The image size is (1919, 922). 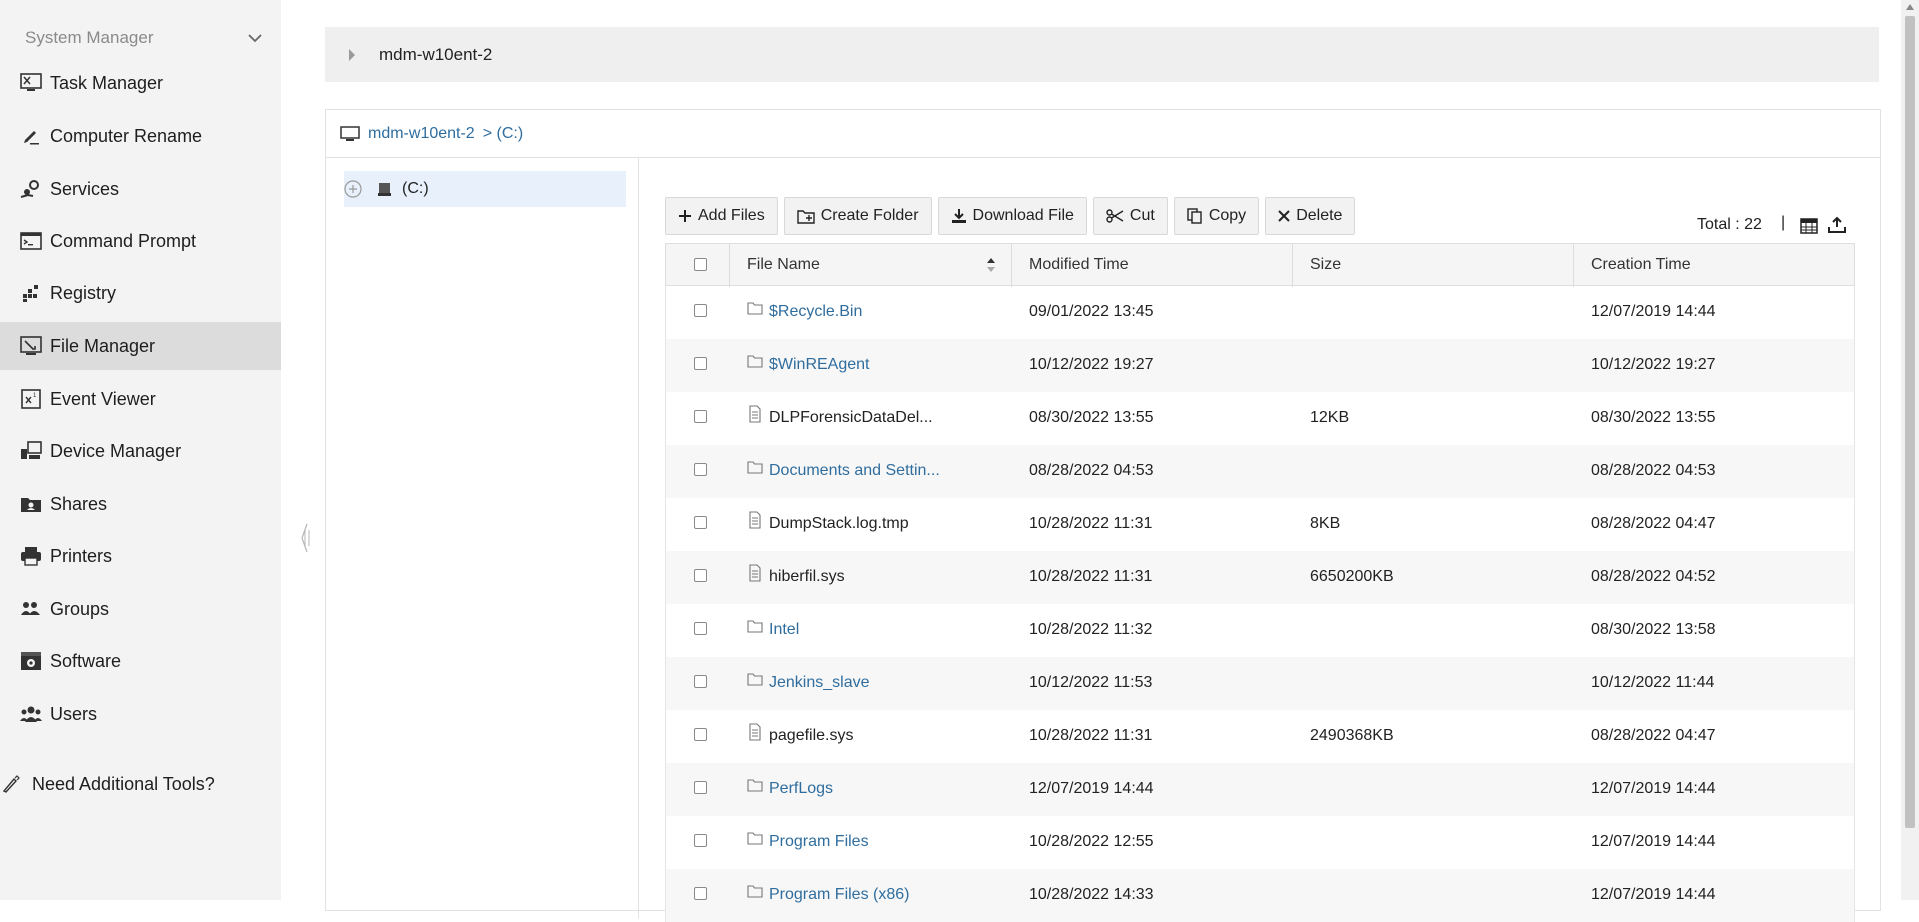 What do you see at coordinates (140, 189) in the screenshot?
I see `sidebar-item-services: Services` at bounding box center [140, 189].